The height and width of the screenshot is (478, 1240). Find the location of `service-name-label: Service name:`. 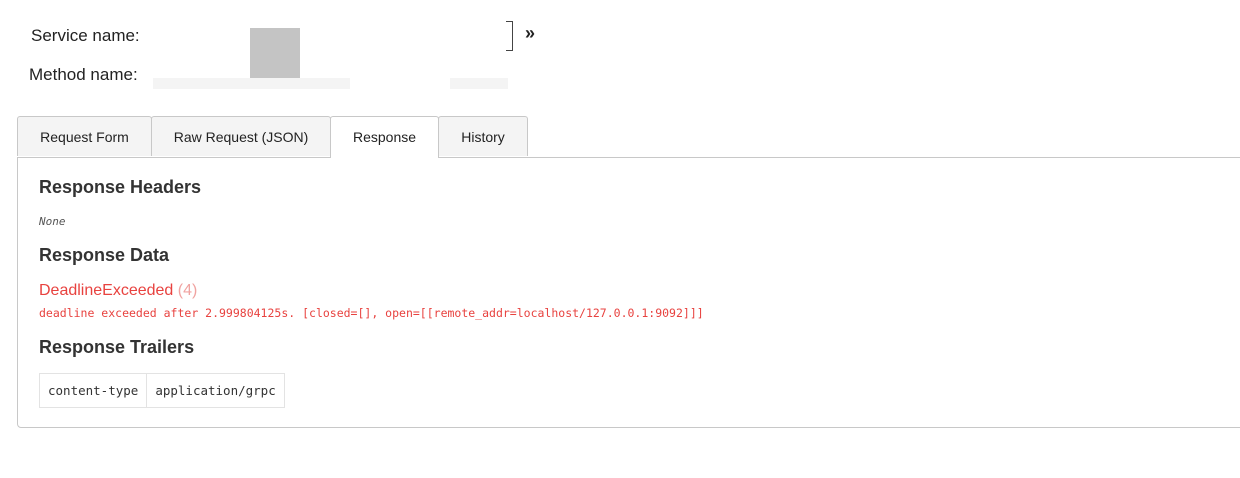

service-name-label: Service name: is located at coordinates (85, 35).